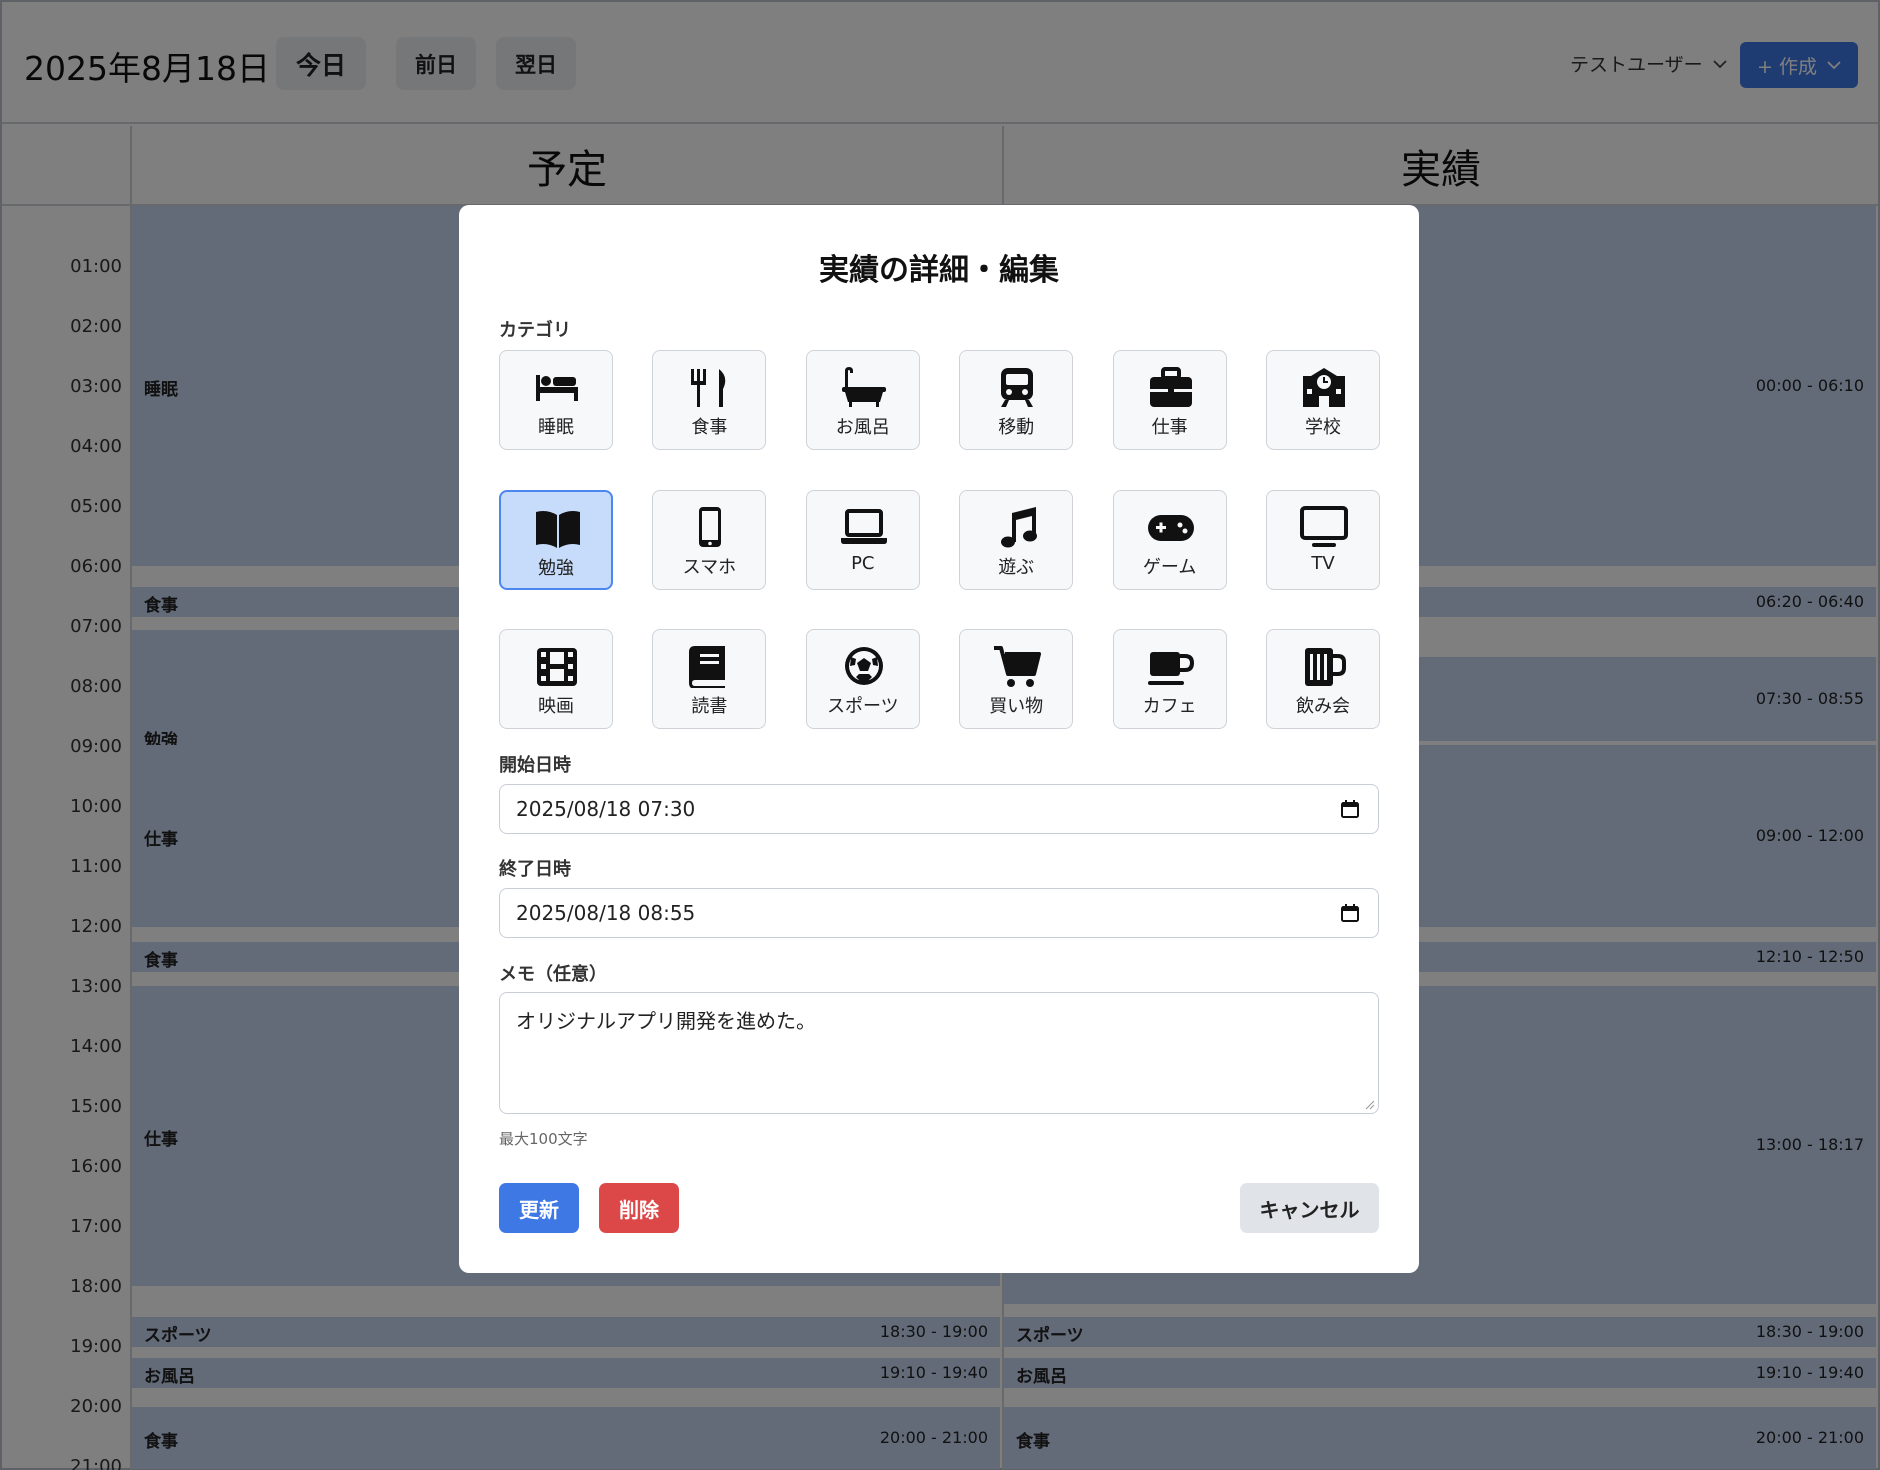 This screenshot has width=1880, height=1470. Describe the element at coordinates (556, 568) in the screenshot. I see `category-label-text: 勉強` at that location.